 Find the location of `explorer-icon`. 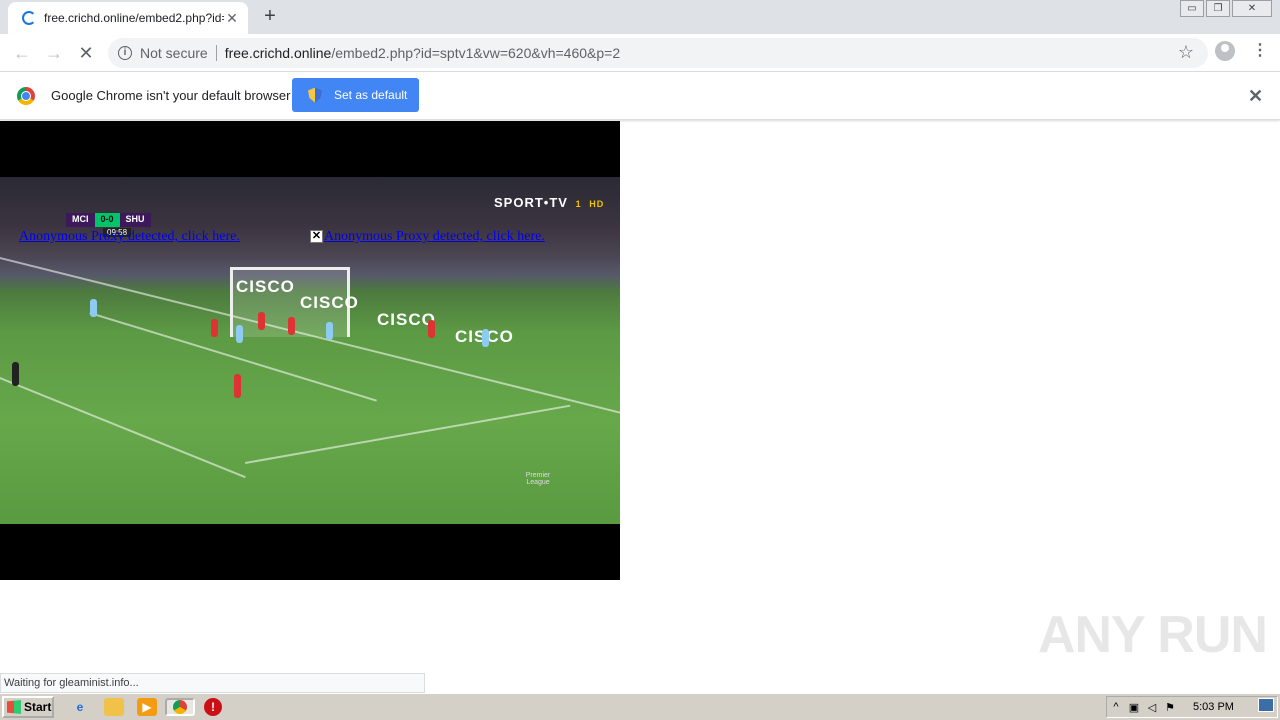

explorer-icon is located at coordinates (114, 707).